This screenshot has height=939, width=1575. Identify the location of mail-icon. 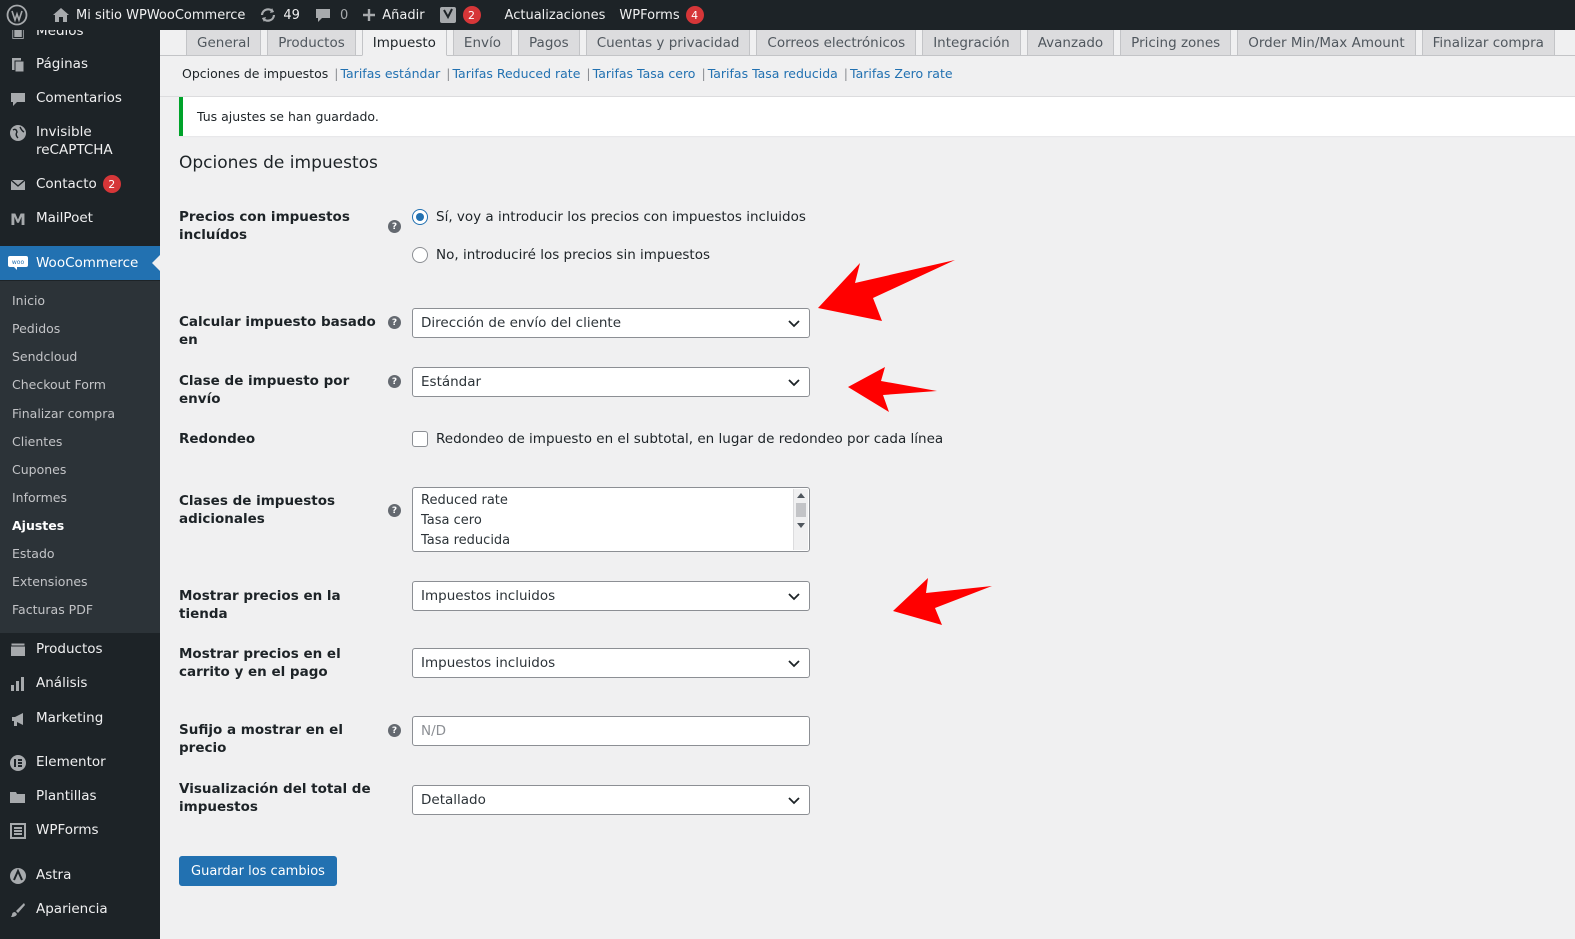
(18, 185).